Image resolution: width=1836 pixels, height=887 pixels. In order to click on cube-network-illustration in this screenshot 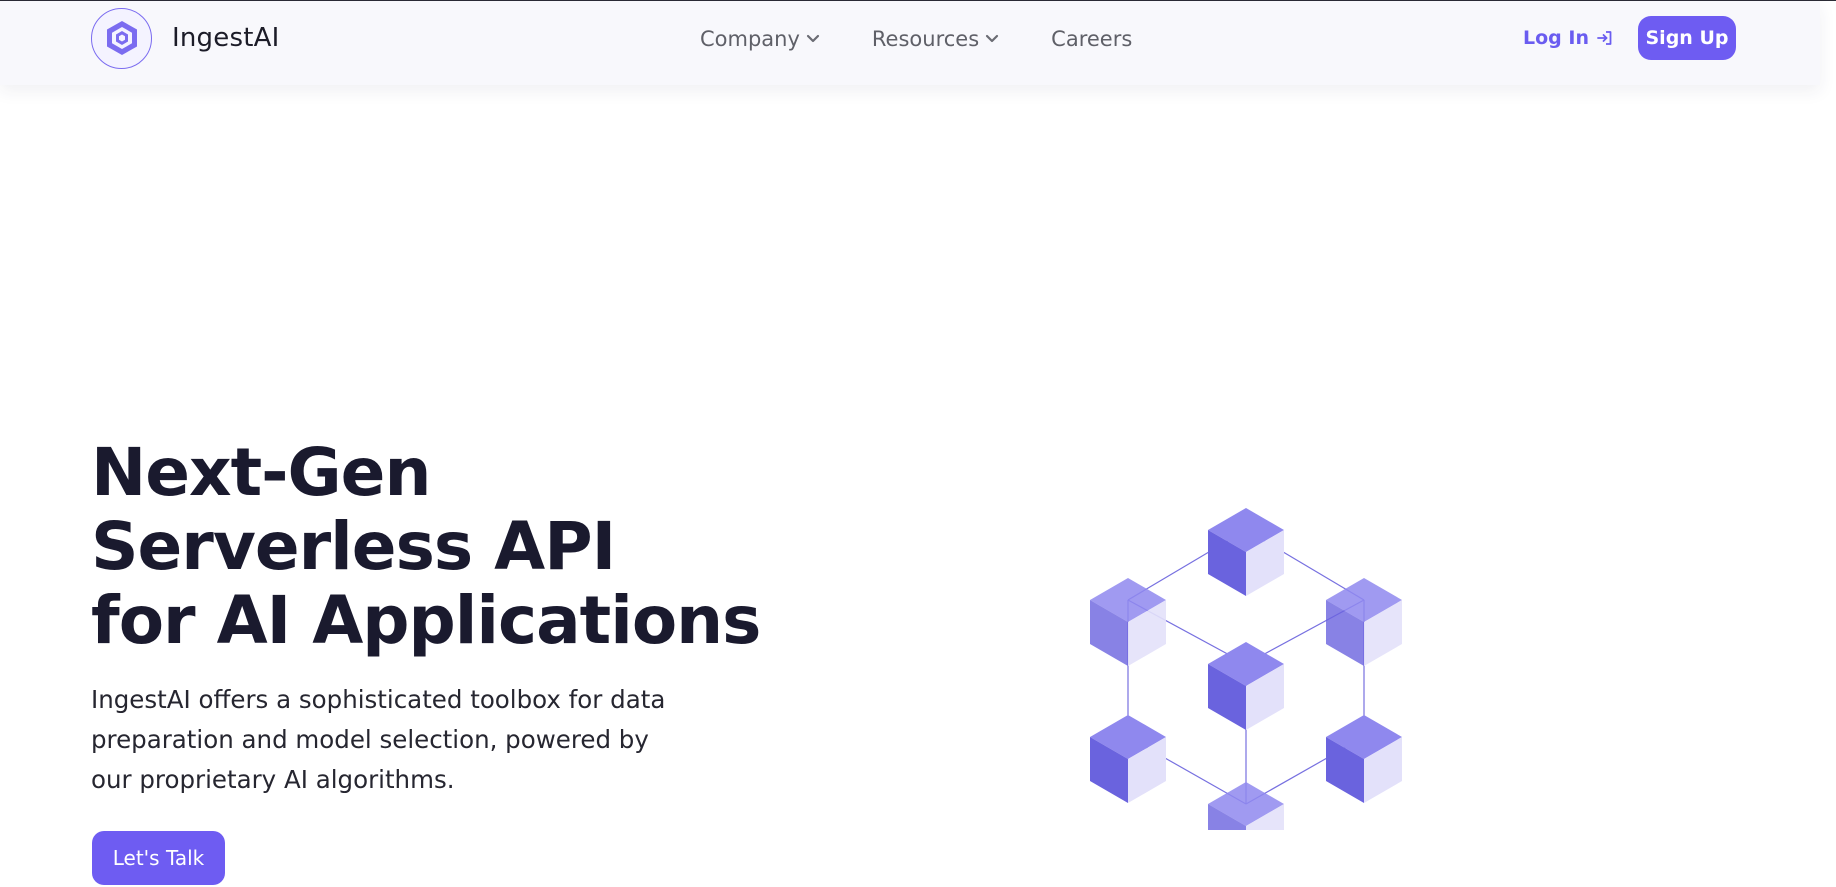, I will do `click(1246, 669)`.